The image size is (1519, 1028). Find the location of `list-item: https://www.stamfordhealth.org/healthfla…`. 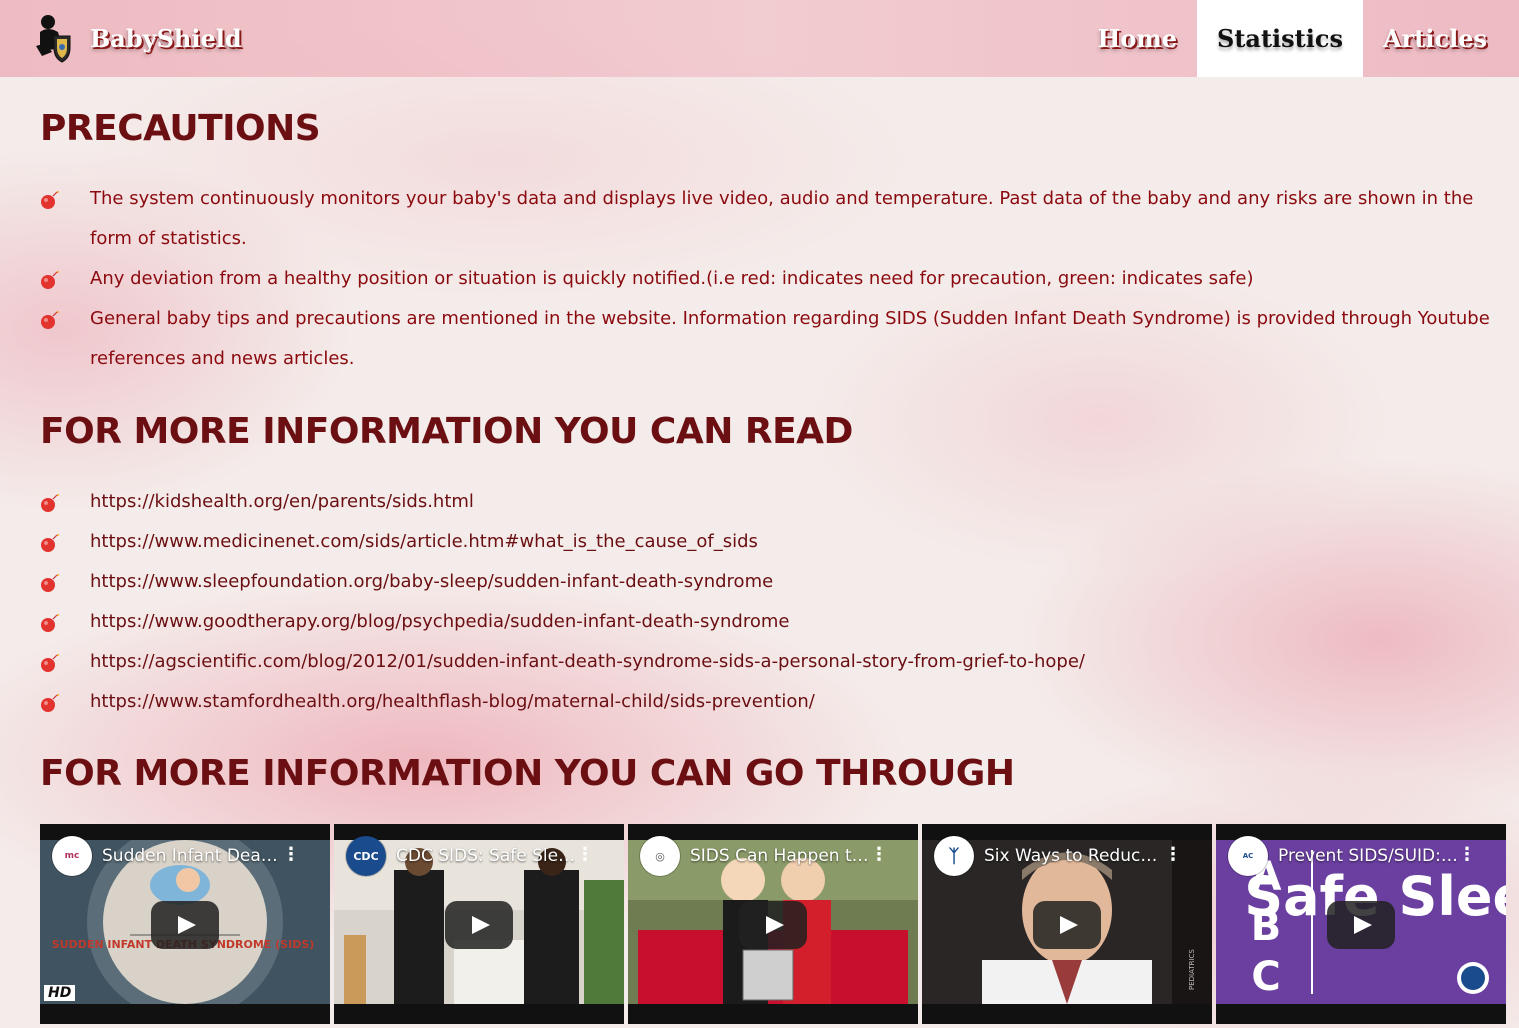

list-item: https://www.stamfordhealth.org/healthfla… is located at coordinates (775, 702).